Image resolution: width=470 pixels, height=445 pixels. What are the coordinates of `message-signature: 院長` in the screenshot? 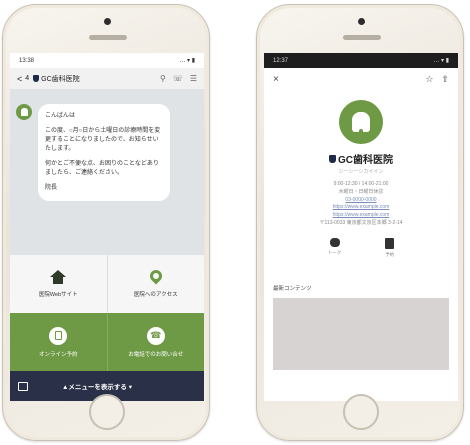 It's located at (51, 188).